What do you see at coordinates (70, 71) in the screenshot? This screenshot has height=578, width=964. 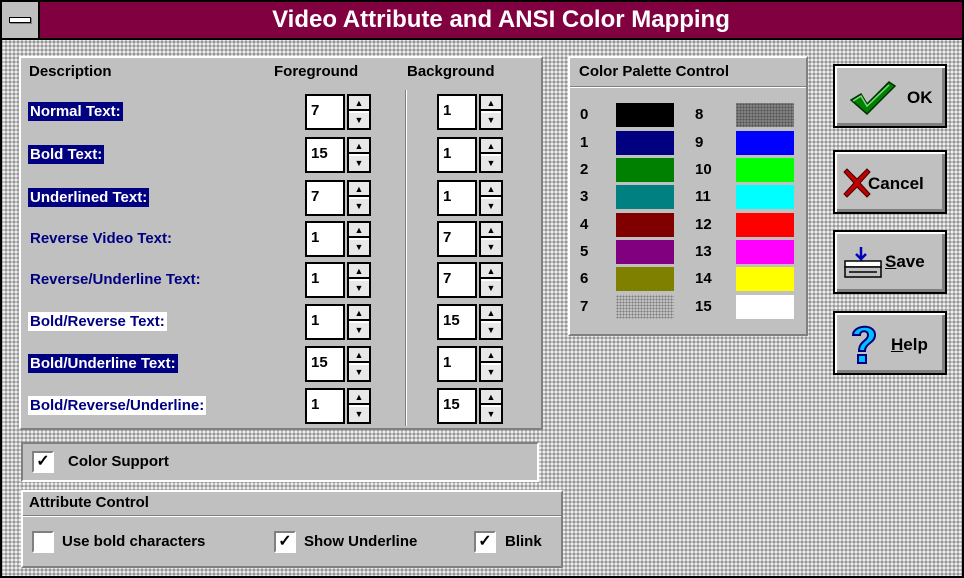 I see `description-header: Description` at bounding box center [70, 71].